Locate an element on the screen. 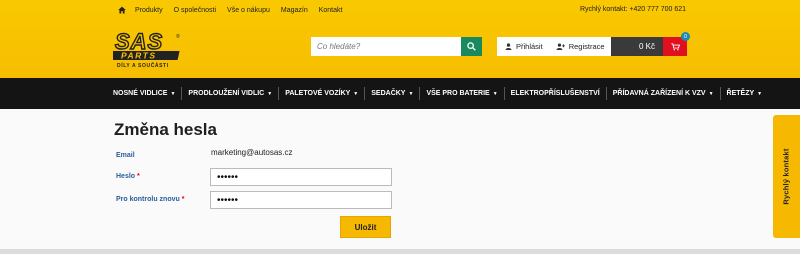  email-value: marketing@autosas.cz is located at coordinates (252, 152).